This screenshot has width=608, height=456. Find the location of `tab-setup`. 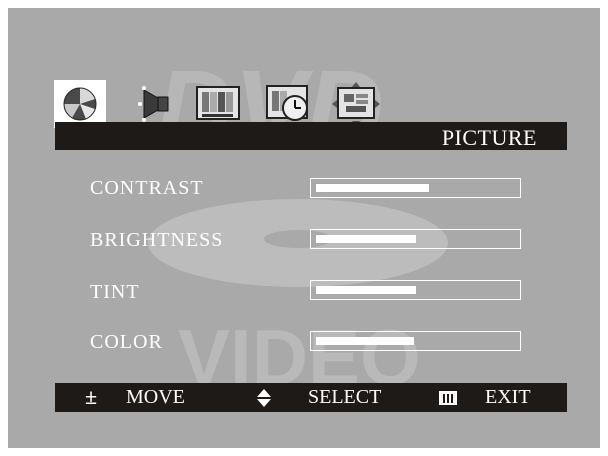

tab-setup is located at coordinates (356, 104).